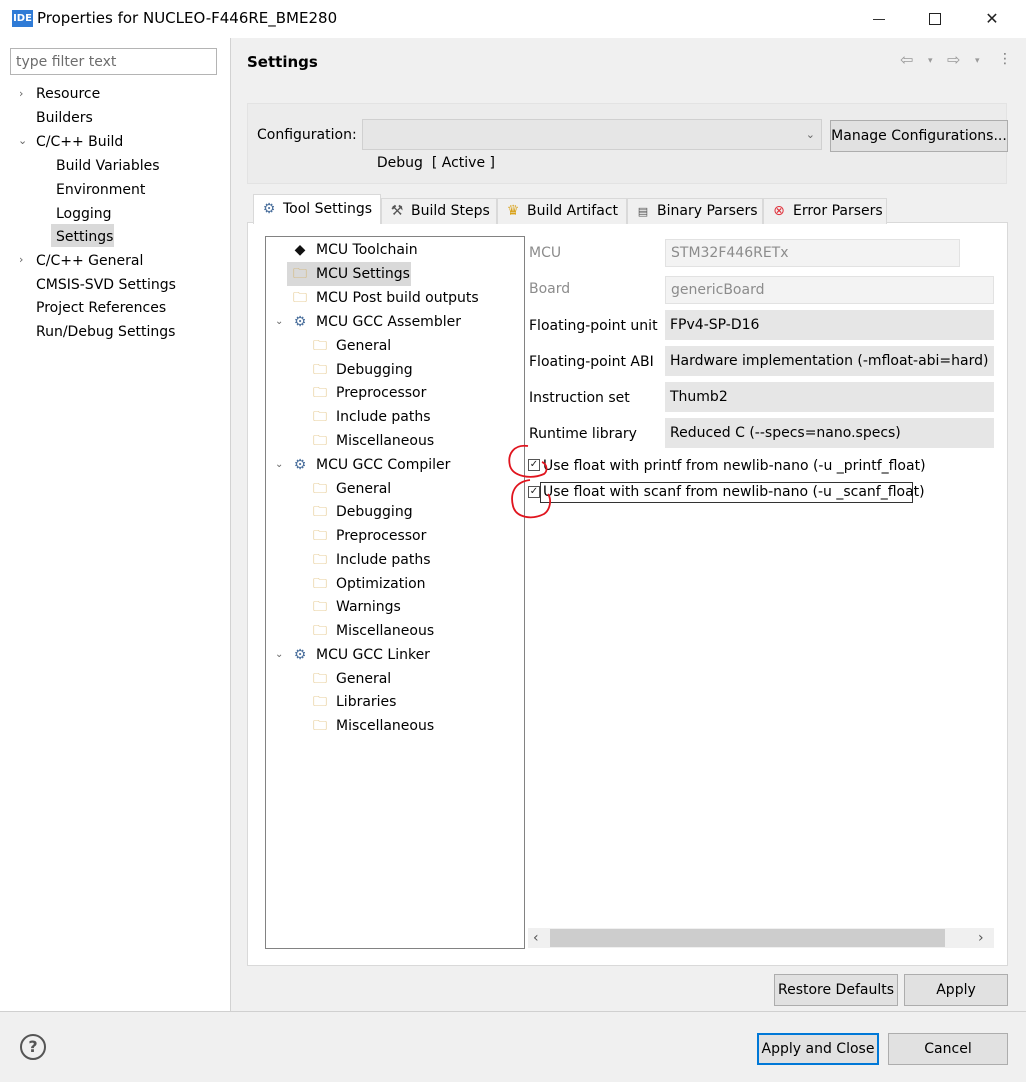  Describe the element at coordinates (829, 325) in the screenshot. I see `fpu-select: FPv4-SP-D16` at that location.